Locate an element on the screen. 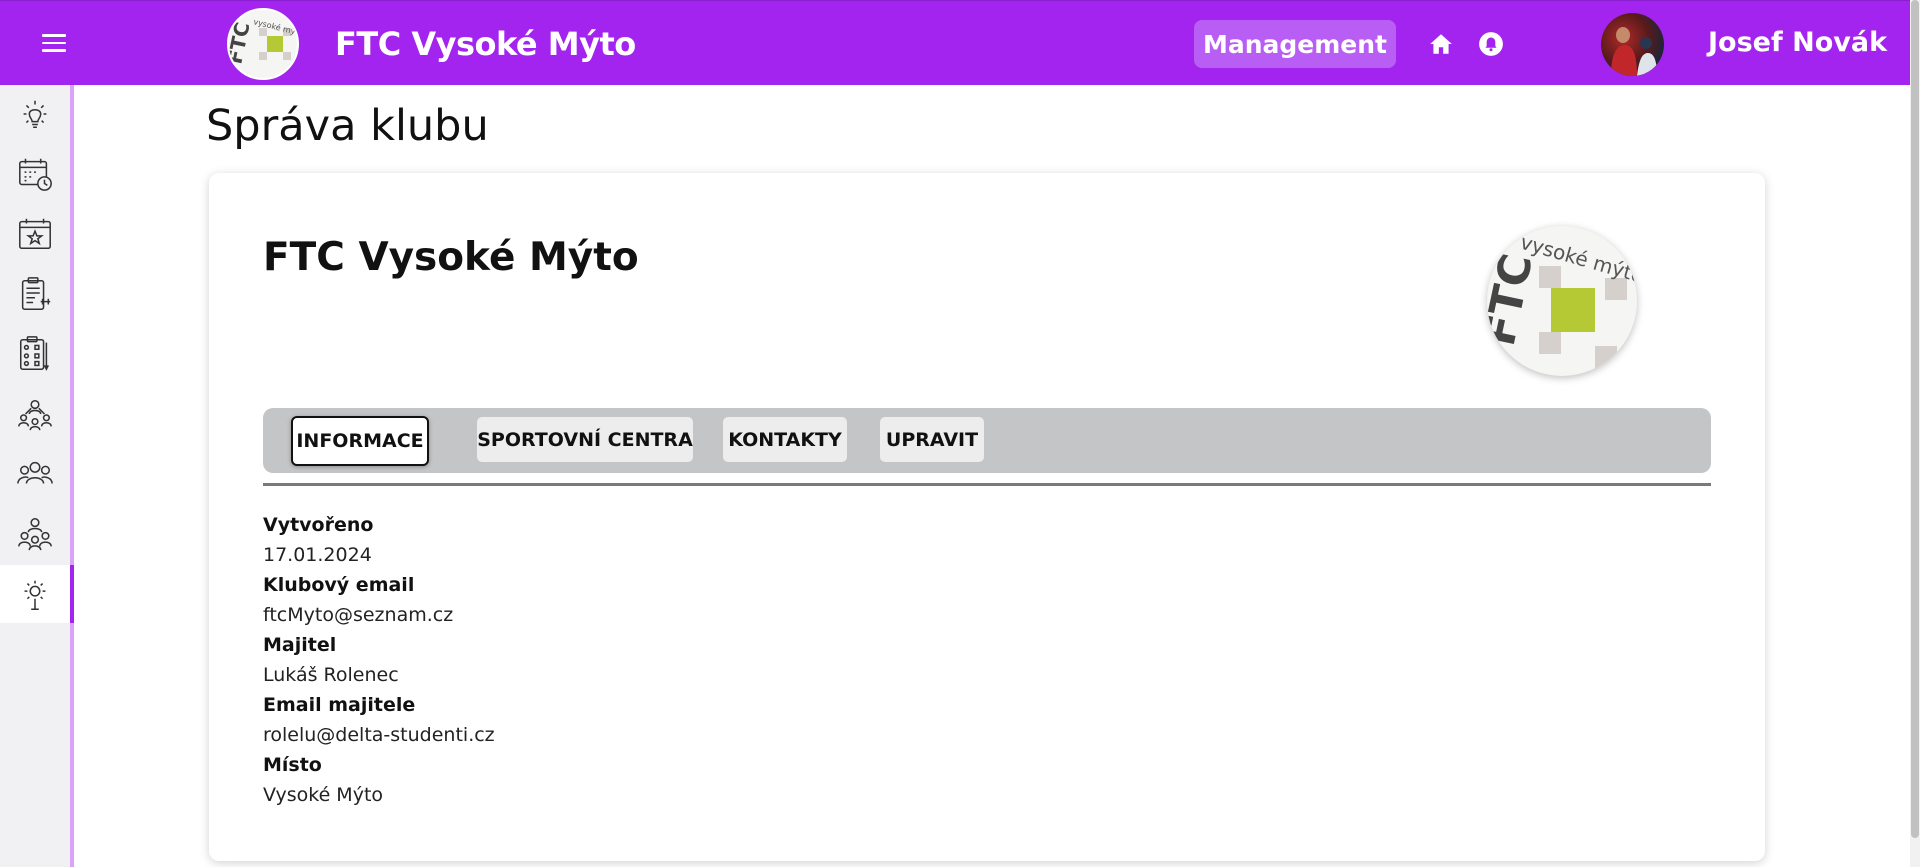  organization-icon is located at coordinates (35, 534).